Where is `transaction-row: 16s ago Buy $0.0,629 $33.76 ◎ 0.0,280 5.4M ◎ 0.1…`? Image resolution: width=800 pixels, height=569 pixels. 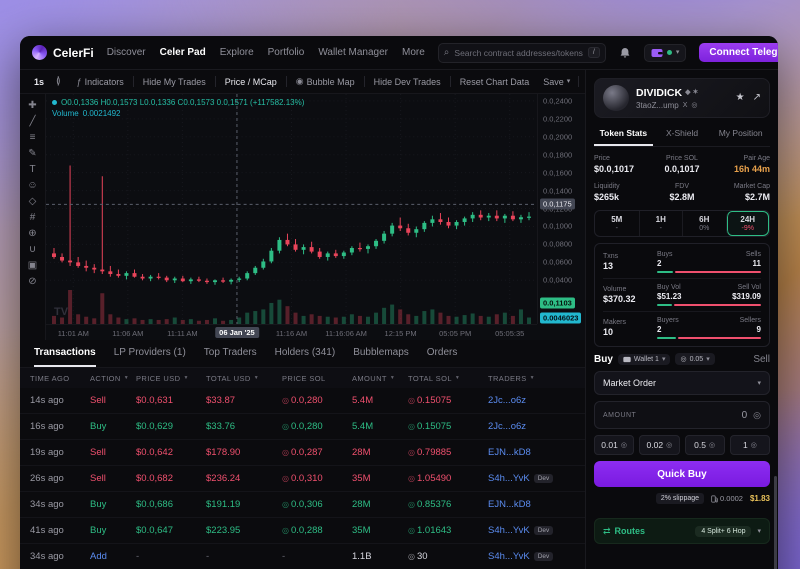
transaction-row: 16s ago Buy $0.0,629 $33.76 ◎ 0.0,280 5.4M ◎ 0.1… is located at coordinates (302, 427).